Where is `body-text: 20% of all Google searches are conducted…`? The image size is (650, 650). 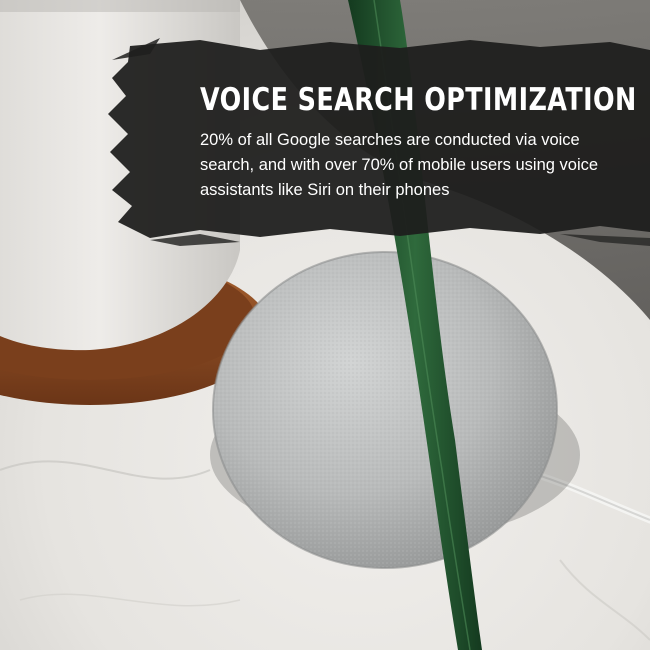 body-text: 20% of all Google searches are conducted… is located at coordinates (399, 165).